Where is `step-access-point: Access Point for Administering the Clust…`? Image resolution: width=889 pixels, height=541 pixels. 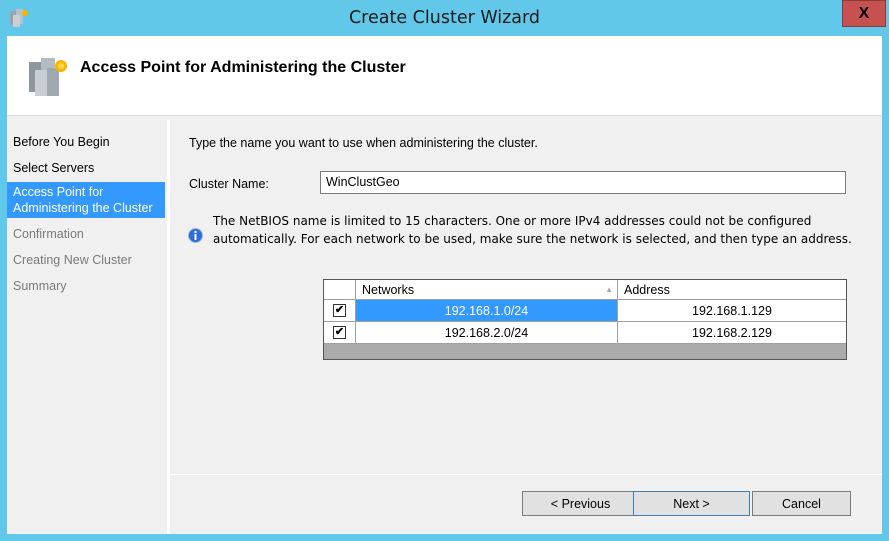 step-access-point: Access Point for Administering the Clust… is located at coordinates (86, 200).